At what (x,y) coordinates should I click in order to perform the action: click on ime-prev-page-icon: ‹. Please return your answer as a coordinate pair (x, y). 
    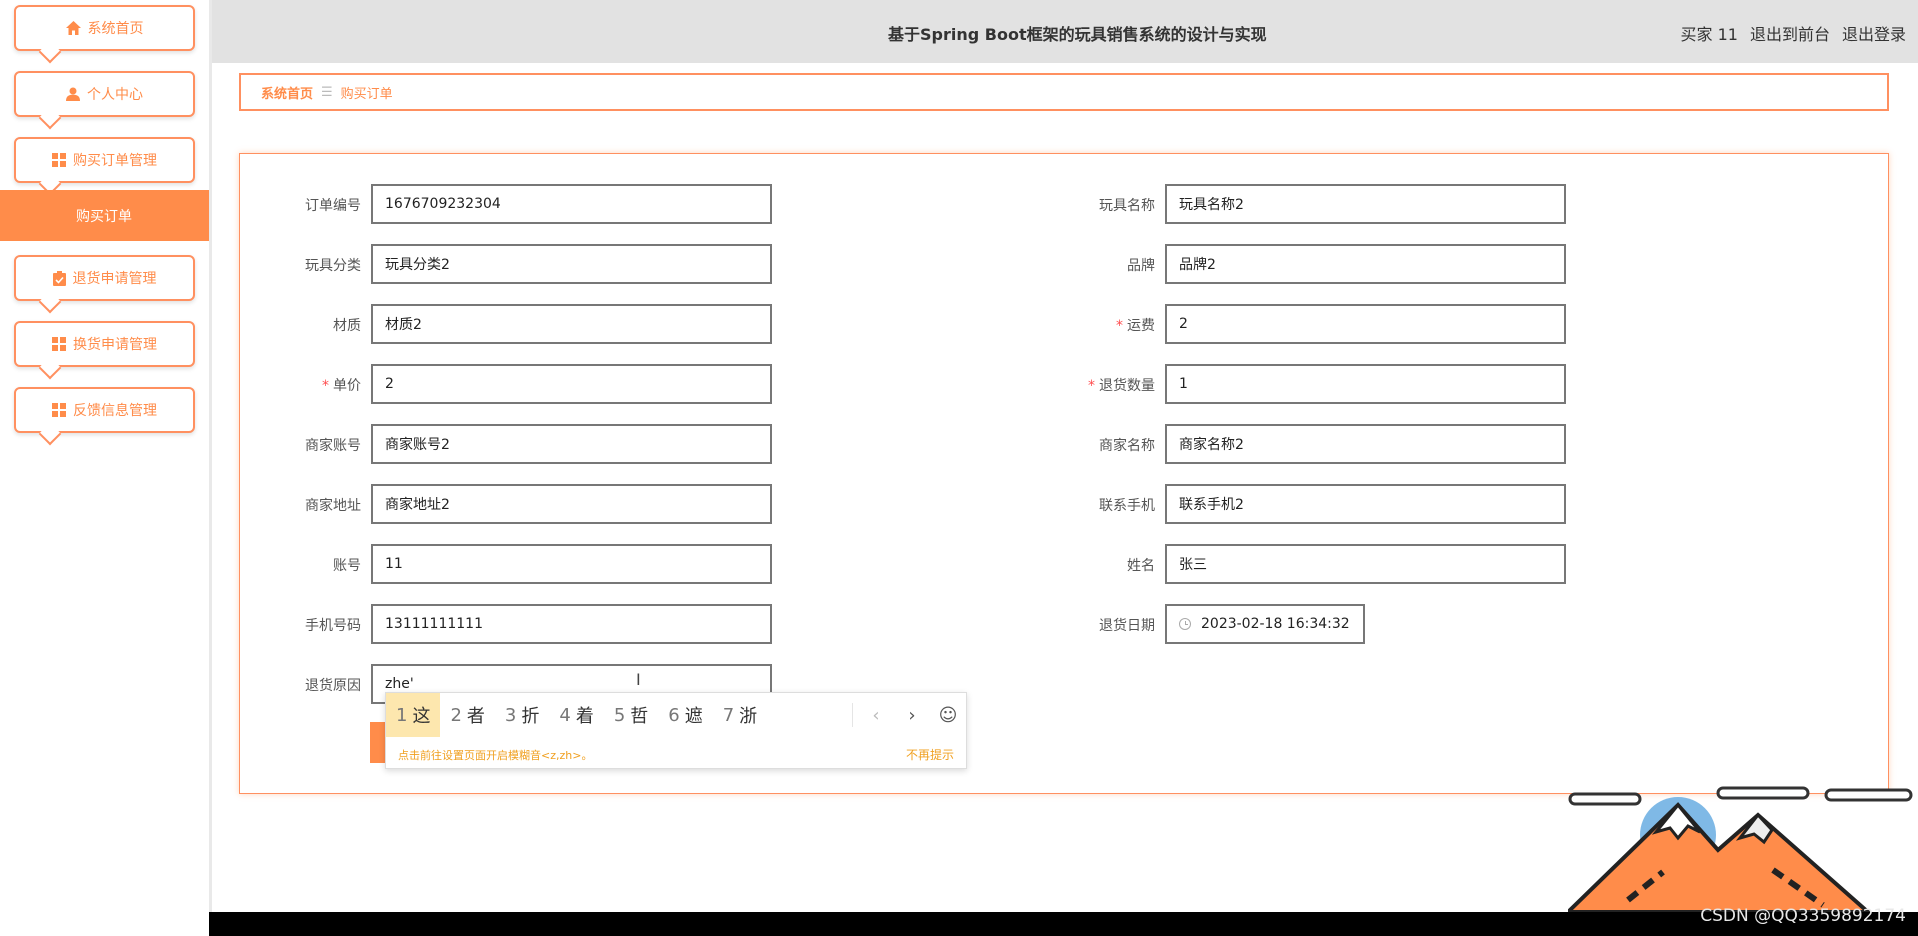
    Looking at the image, I should click on (876, 715).